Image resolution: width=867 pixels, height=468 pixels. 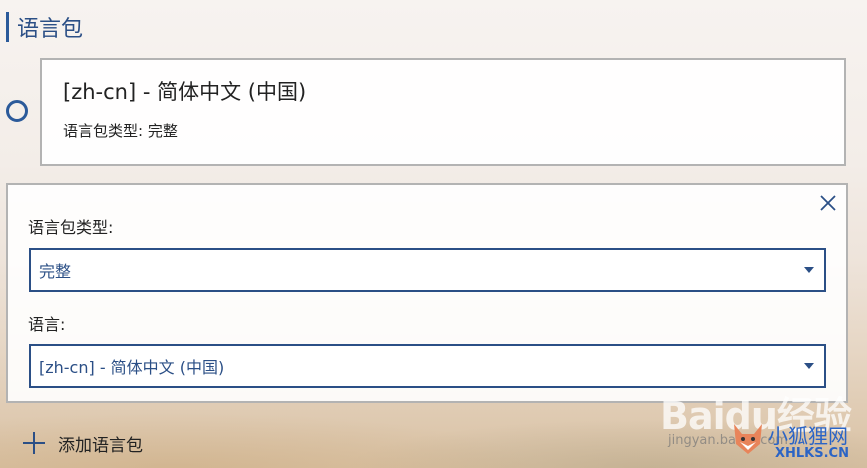 What do you see at coordinates (427, 270) in the screenshot?
I see `type-select: 完整` at bounding box center [427, 270].